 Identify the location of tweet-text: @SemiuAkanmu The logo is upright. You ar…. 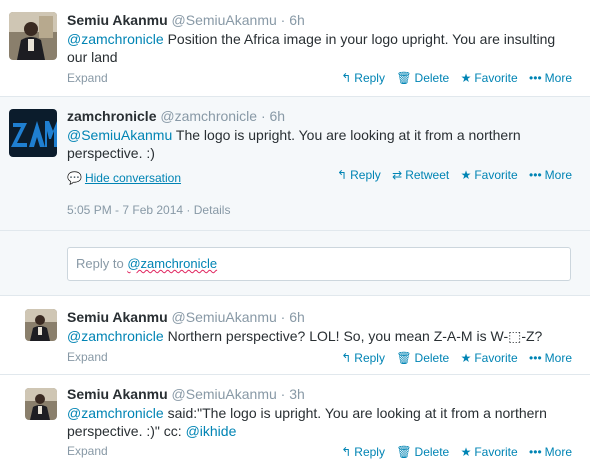
(319, 144).